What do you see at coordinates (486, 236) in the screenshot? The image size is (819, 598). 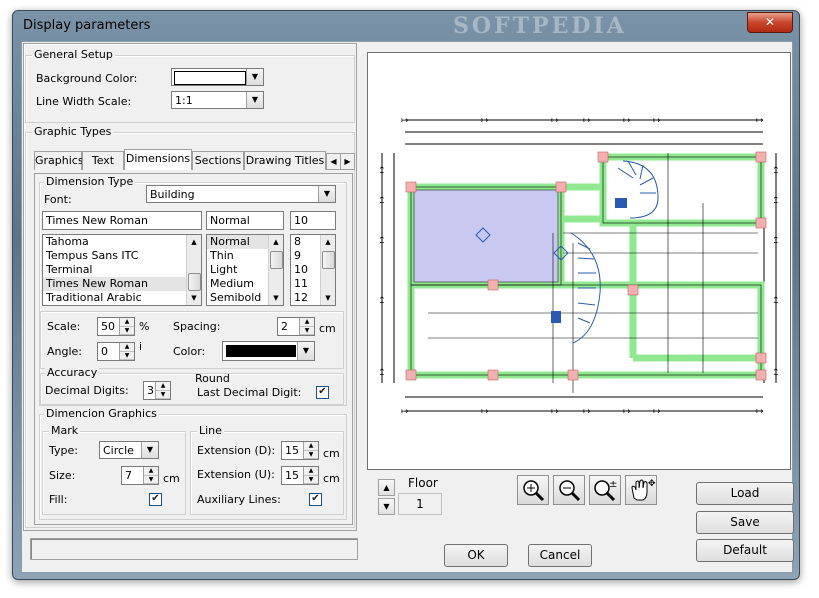 I see `highlighted-room` at bounding box center [486, 236].